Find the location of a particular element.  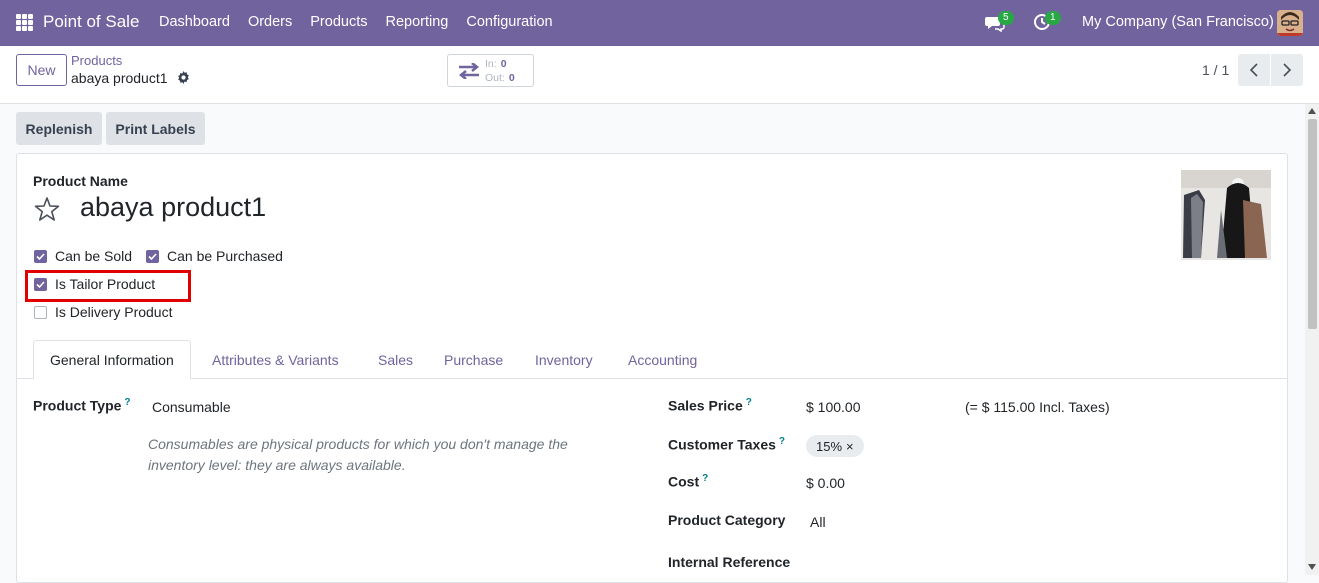

tab-attributes-variants: Attributes & Variants is located at coordinates (275, 359).